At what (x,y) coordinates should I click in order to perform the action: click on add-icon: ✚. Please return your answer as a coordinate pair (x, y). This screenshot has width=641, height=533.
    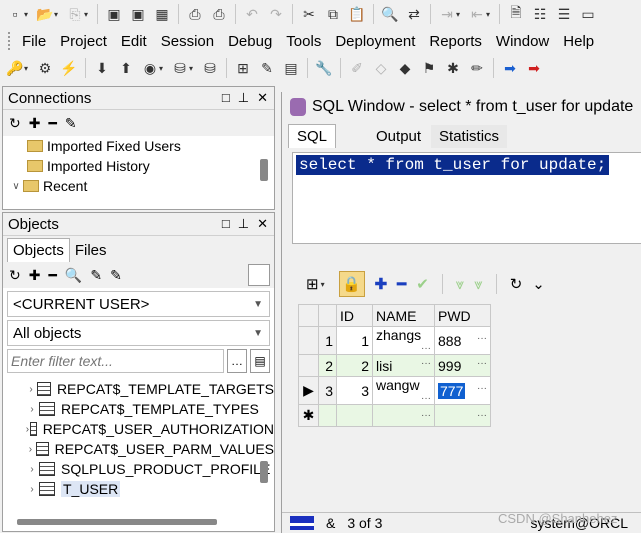
    Looking at the image, I should click on (35, 123).